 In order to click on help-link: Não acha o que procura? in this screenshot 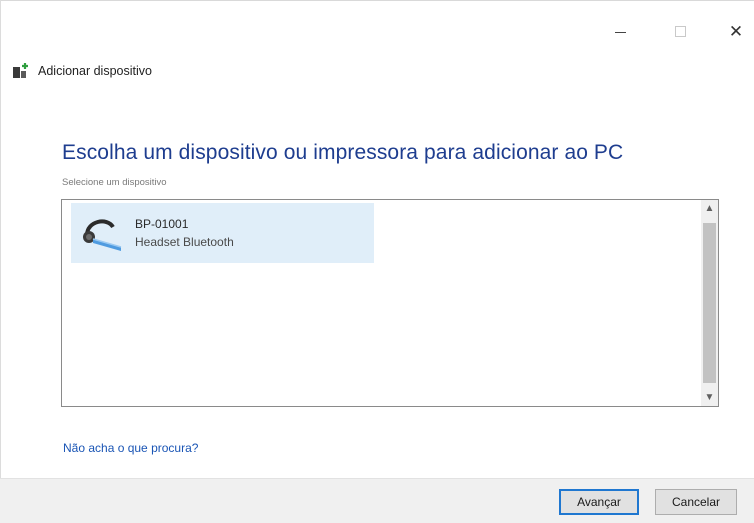, I will do `click(130, 448)`.